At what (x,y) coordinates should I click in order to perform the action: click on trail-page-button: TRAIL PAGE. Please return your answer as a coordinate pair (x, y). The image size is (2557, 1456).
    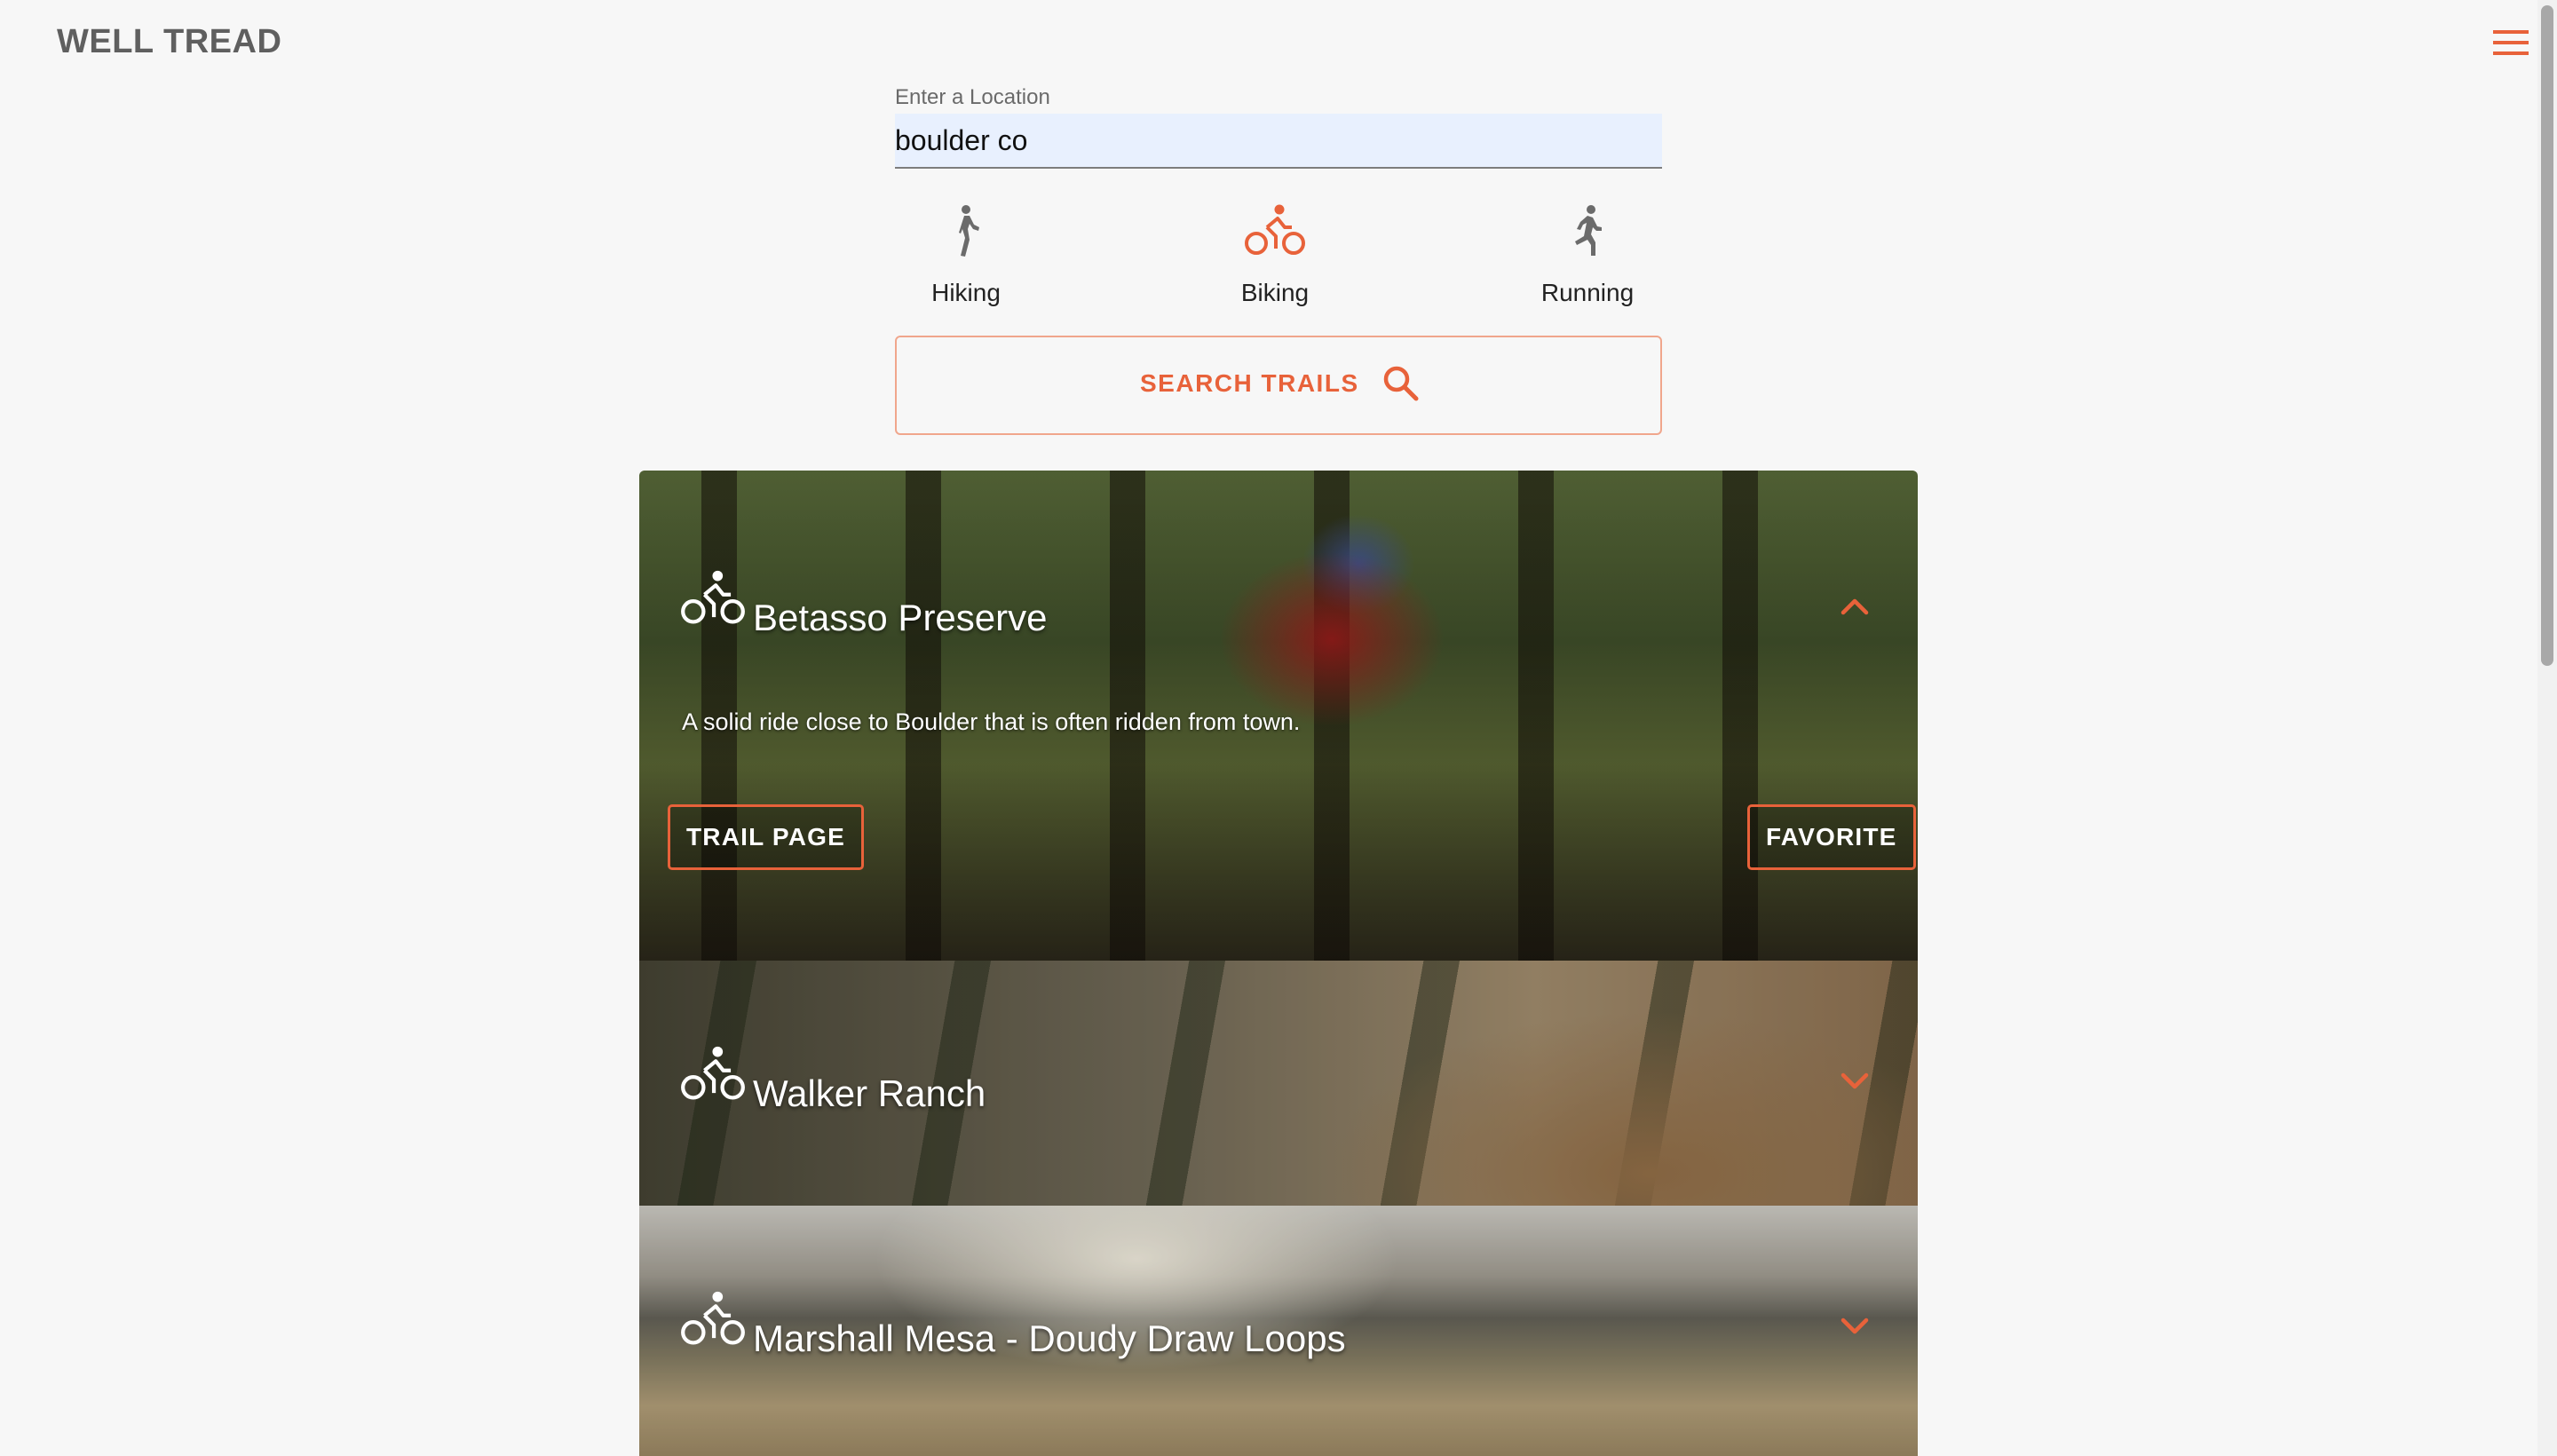
    Looking at the image, I should click on (766, 837).